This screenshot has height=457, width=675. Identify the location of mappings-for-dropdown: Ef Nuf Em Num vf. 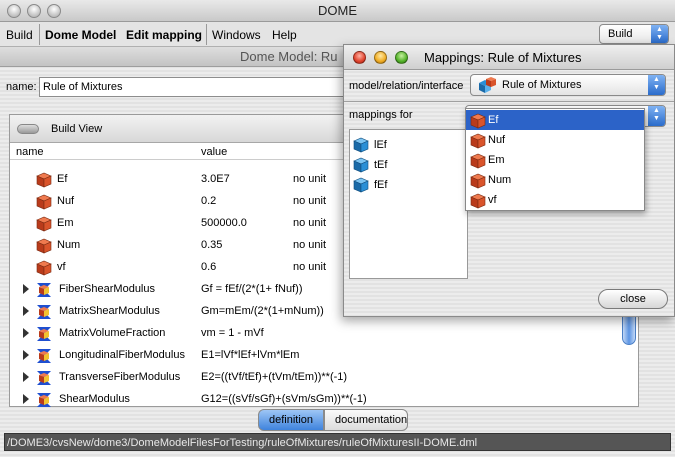
(555, 159).